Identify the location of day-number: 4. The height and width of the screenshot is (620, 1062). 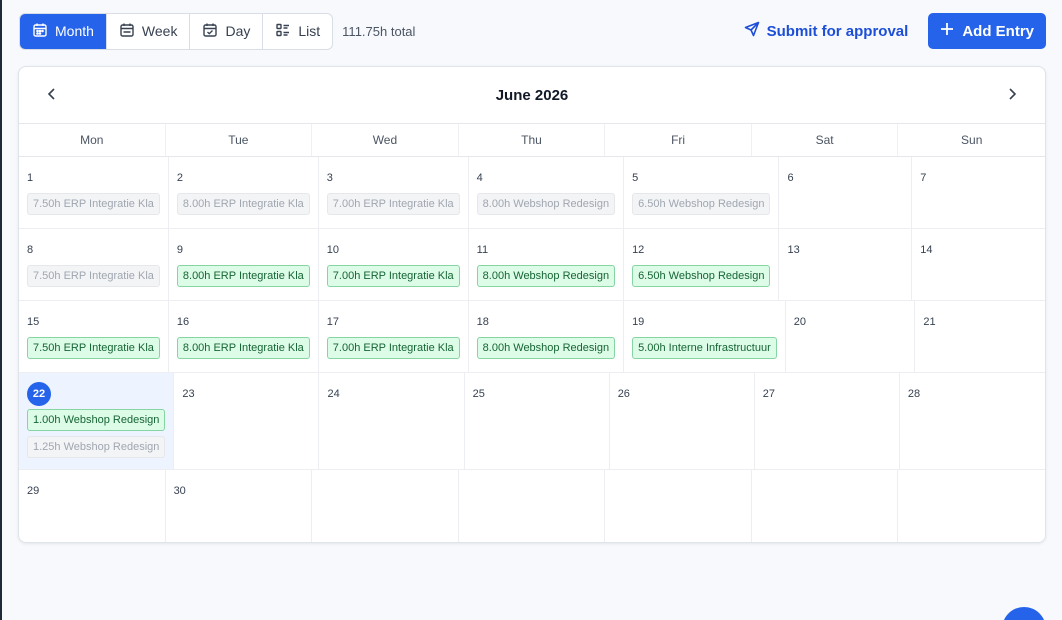
(479, 178).